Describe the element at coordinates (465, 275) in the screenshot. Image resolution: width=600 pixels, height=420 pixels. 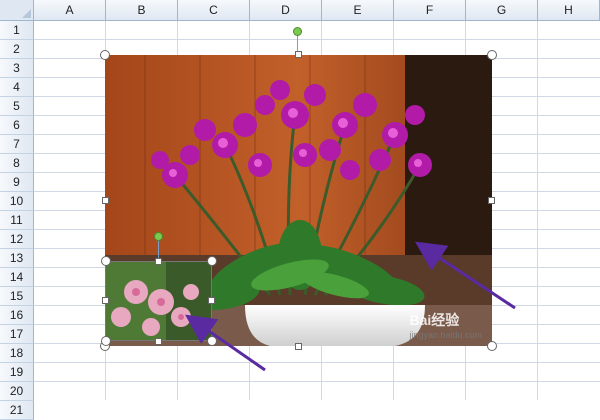
I see `arrow-to-main-picture` at that location.